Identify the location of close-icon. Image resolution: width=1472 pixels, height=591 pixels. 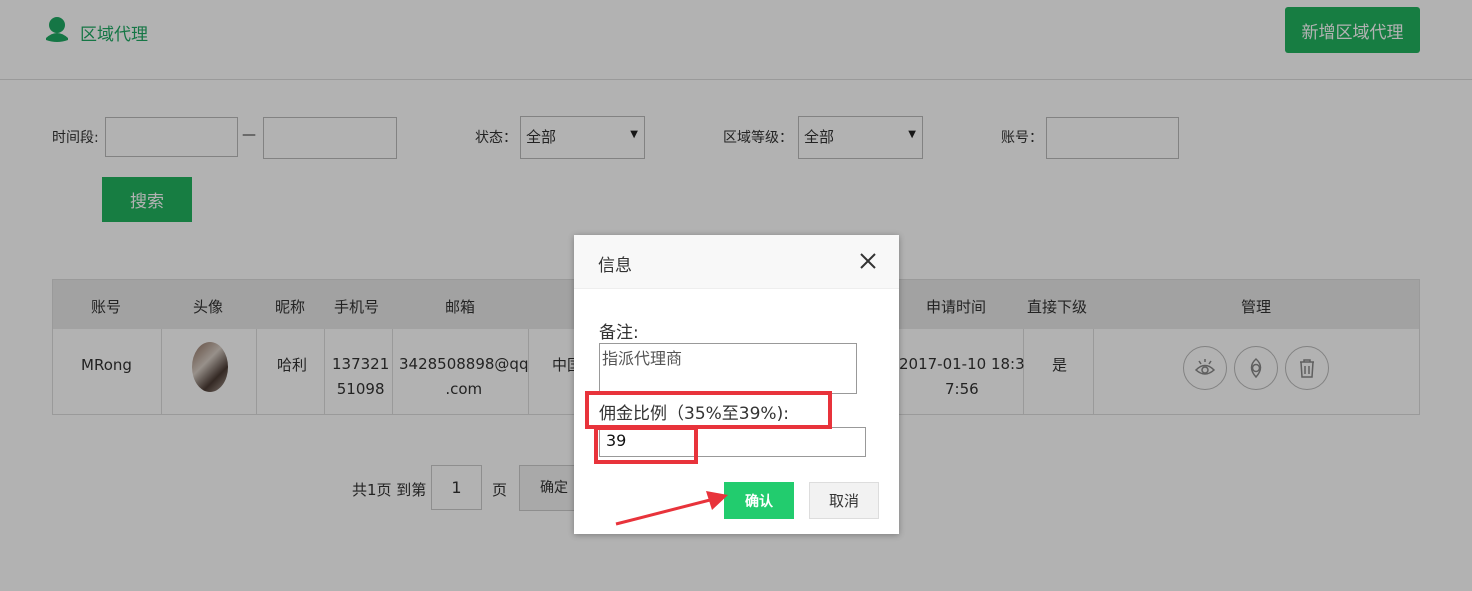
(868, 261).